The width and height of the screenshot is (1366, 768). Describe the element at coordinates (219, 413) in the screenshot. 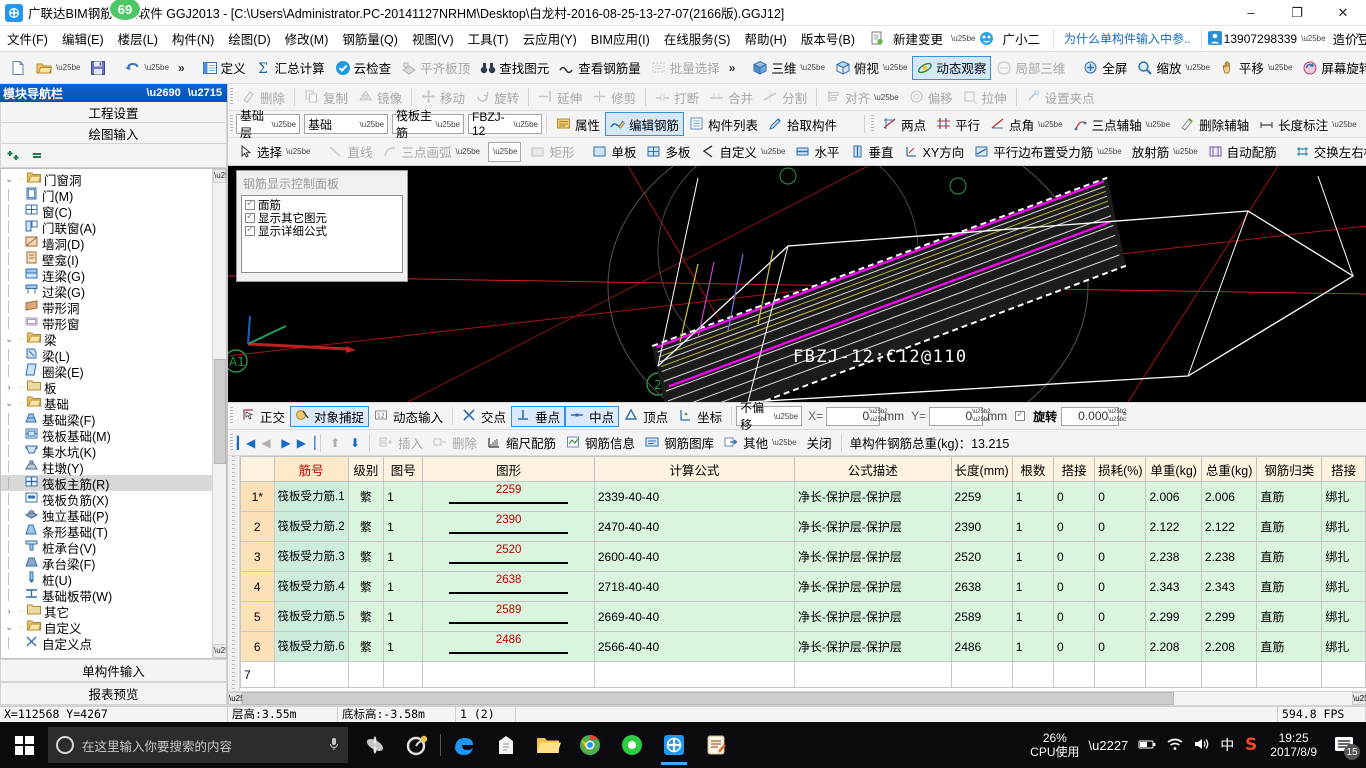

I see `tree-scrollbar: \u25b2 \u25bc` at that location.